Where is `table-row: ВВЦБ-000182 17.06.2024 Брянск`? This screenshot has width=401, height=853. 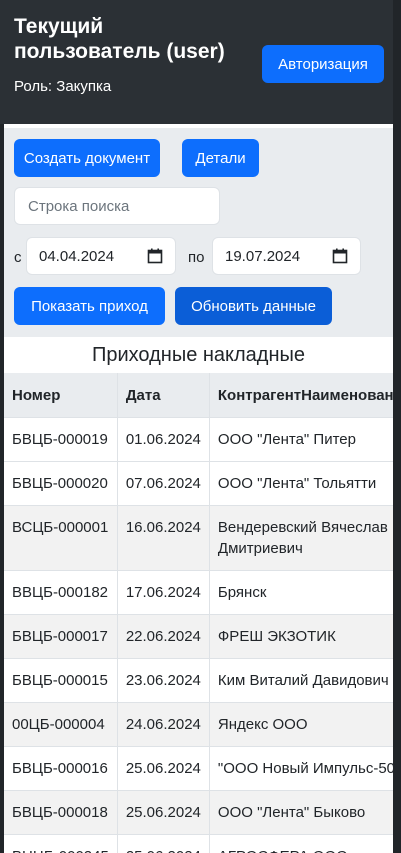
table-row: ВВЦБ-000182 17.06.2024 Брянск is located at coordinates (198, 592).